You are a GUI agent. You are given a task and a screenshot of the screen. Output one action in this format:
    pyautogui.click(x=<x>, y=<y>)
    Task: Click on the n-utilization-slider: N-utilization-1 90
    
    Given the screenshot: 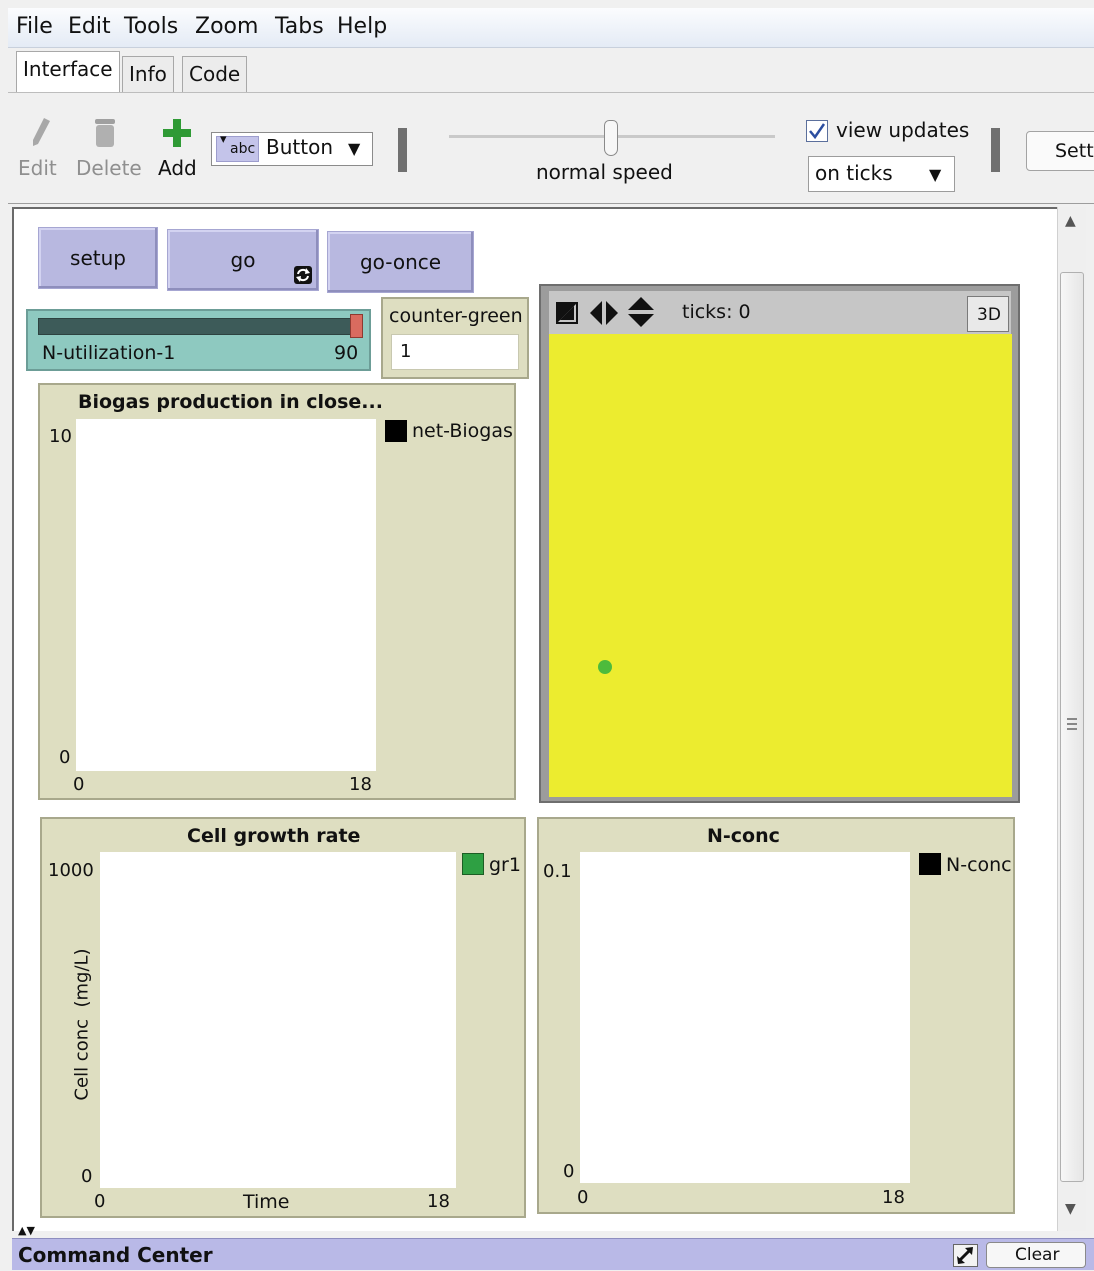 What is the action you would take?
    pyautogui.click(x=198, y=340)
    